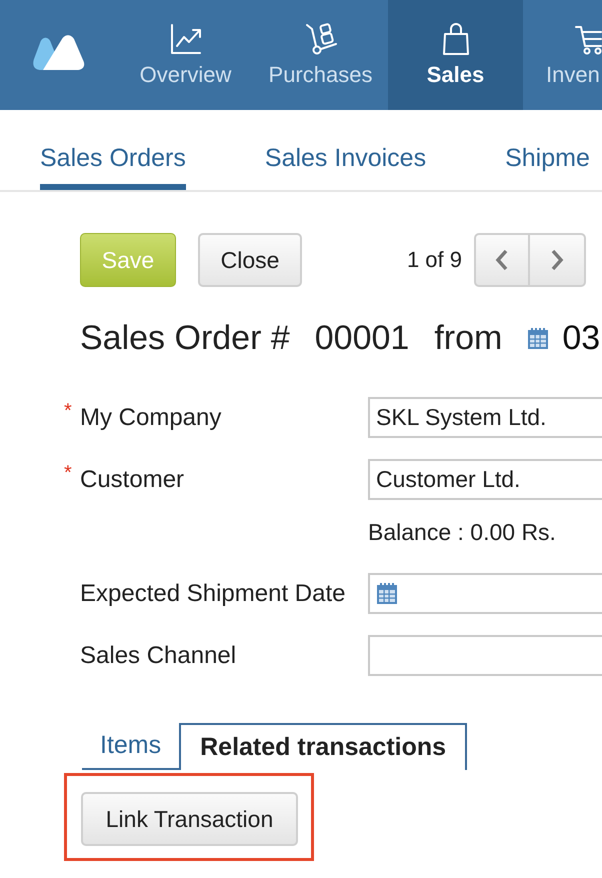  I want to click on input-field, so click(485, 655).